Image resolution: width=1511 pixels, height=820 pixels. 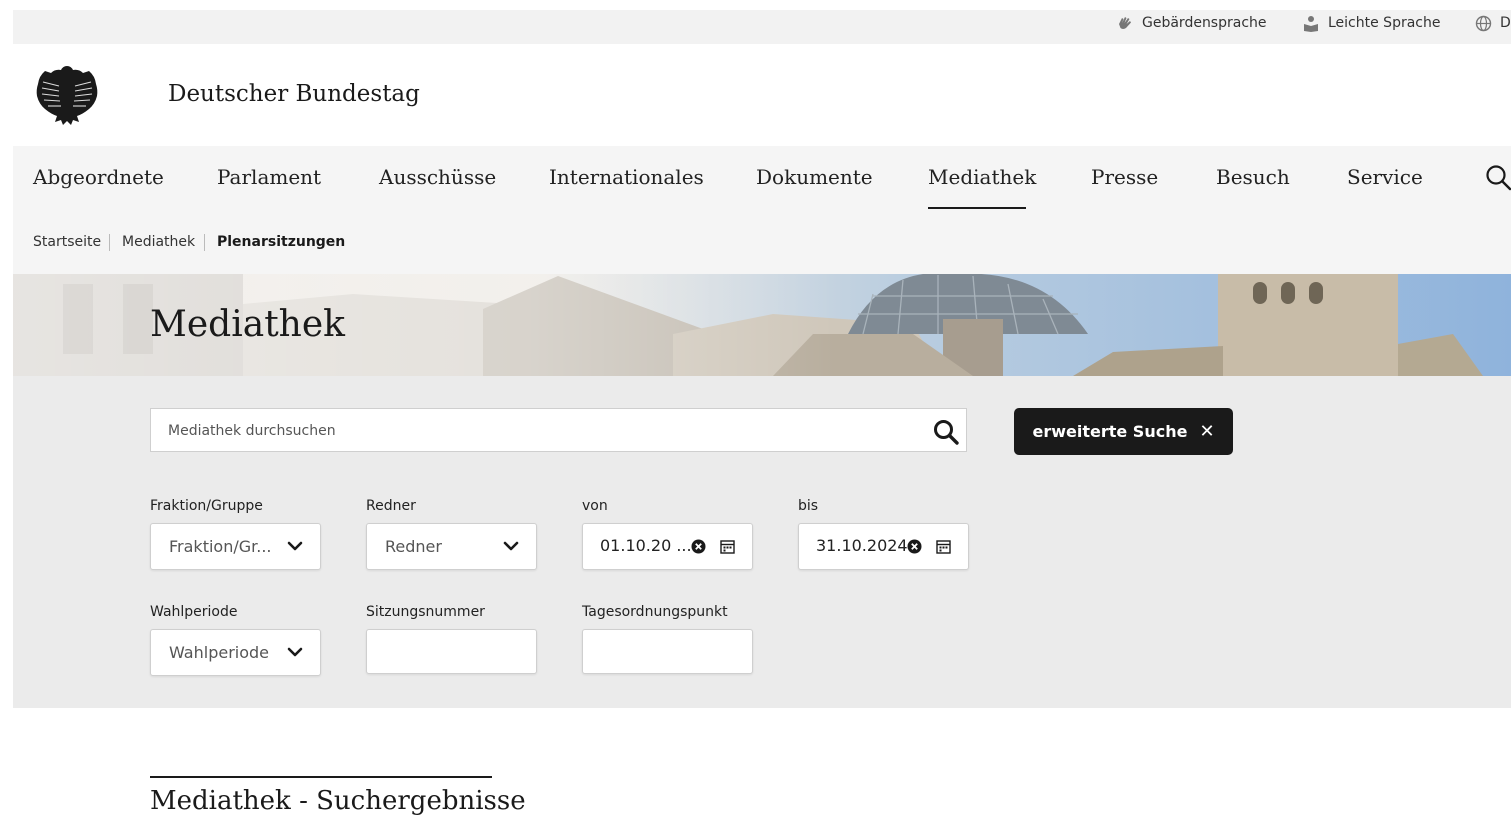 I want to click on easy-language-link: Leichte Sprache, so click(x=1371, y=23).